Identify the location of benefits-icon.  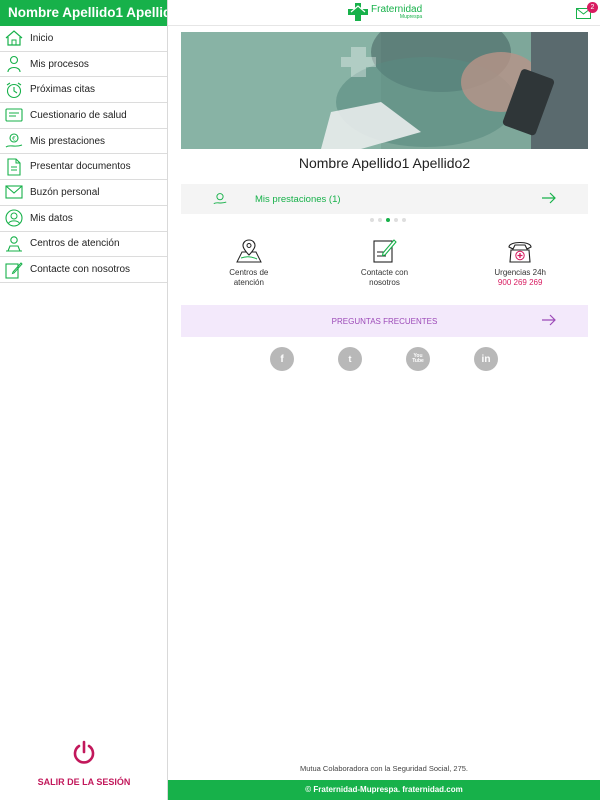
(220, 199).